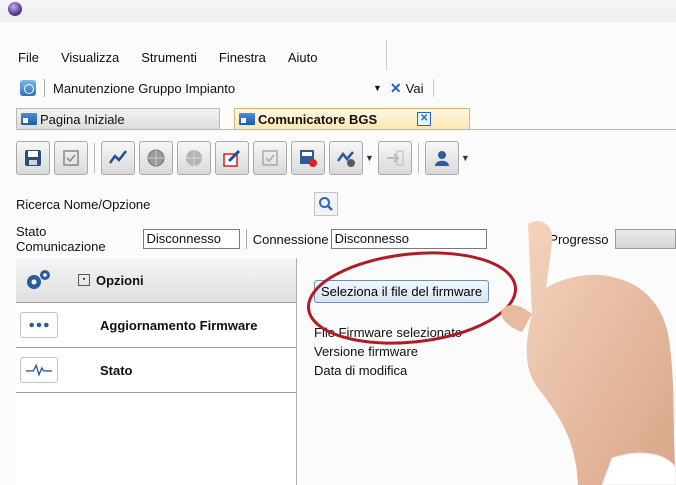 The image size is (676, 485). I want to click on pin-icon: ▪, so click(84, 280).